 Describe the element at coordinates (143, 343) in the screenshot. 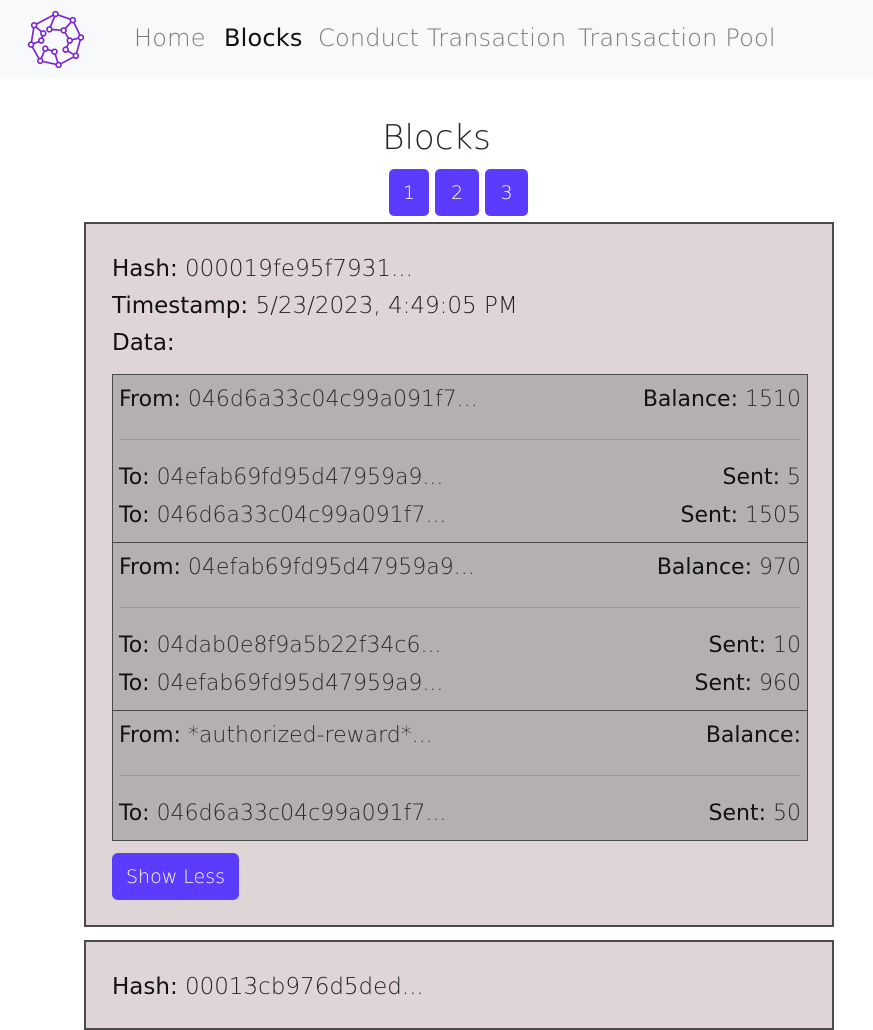

I see `block-data-label: Data:` at that location.